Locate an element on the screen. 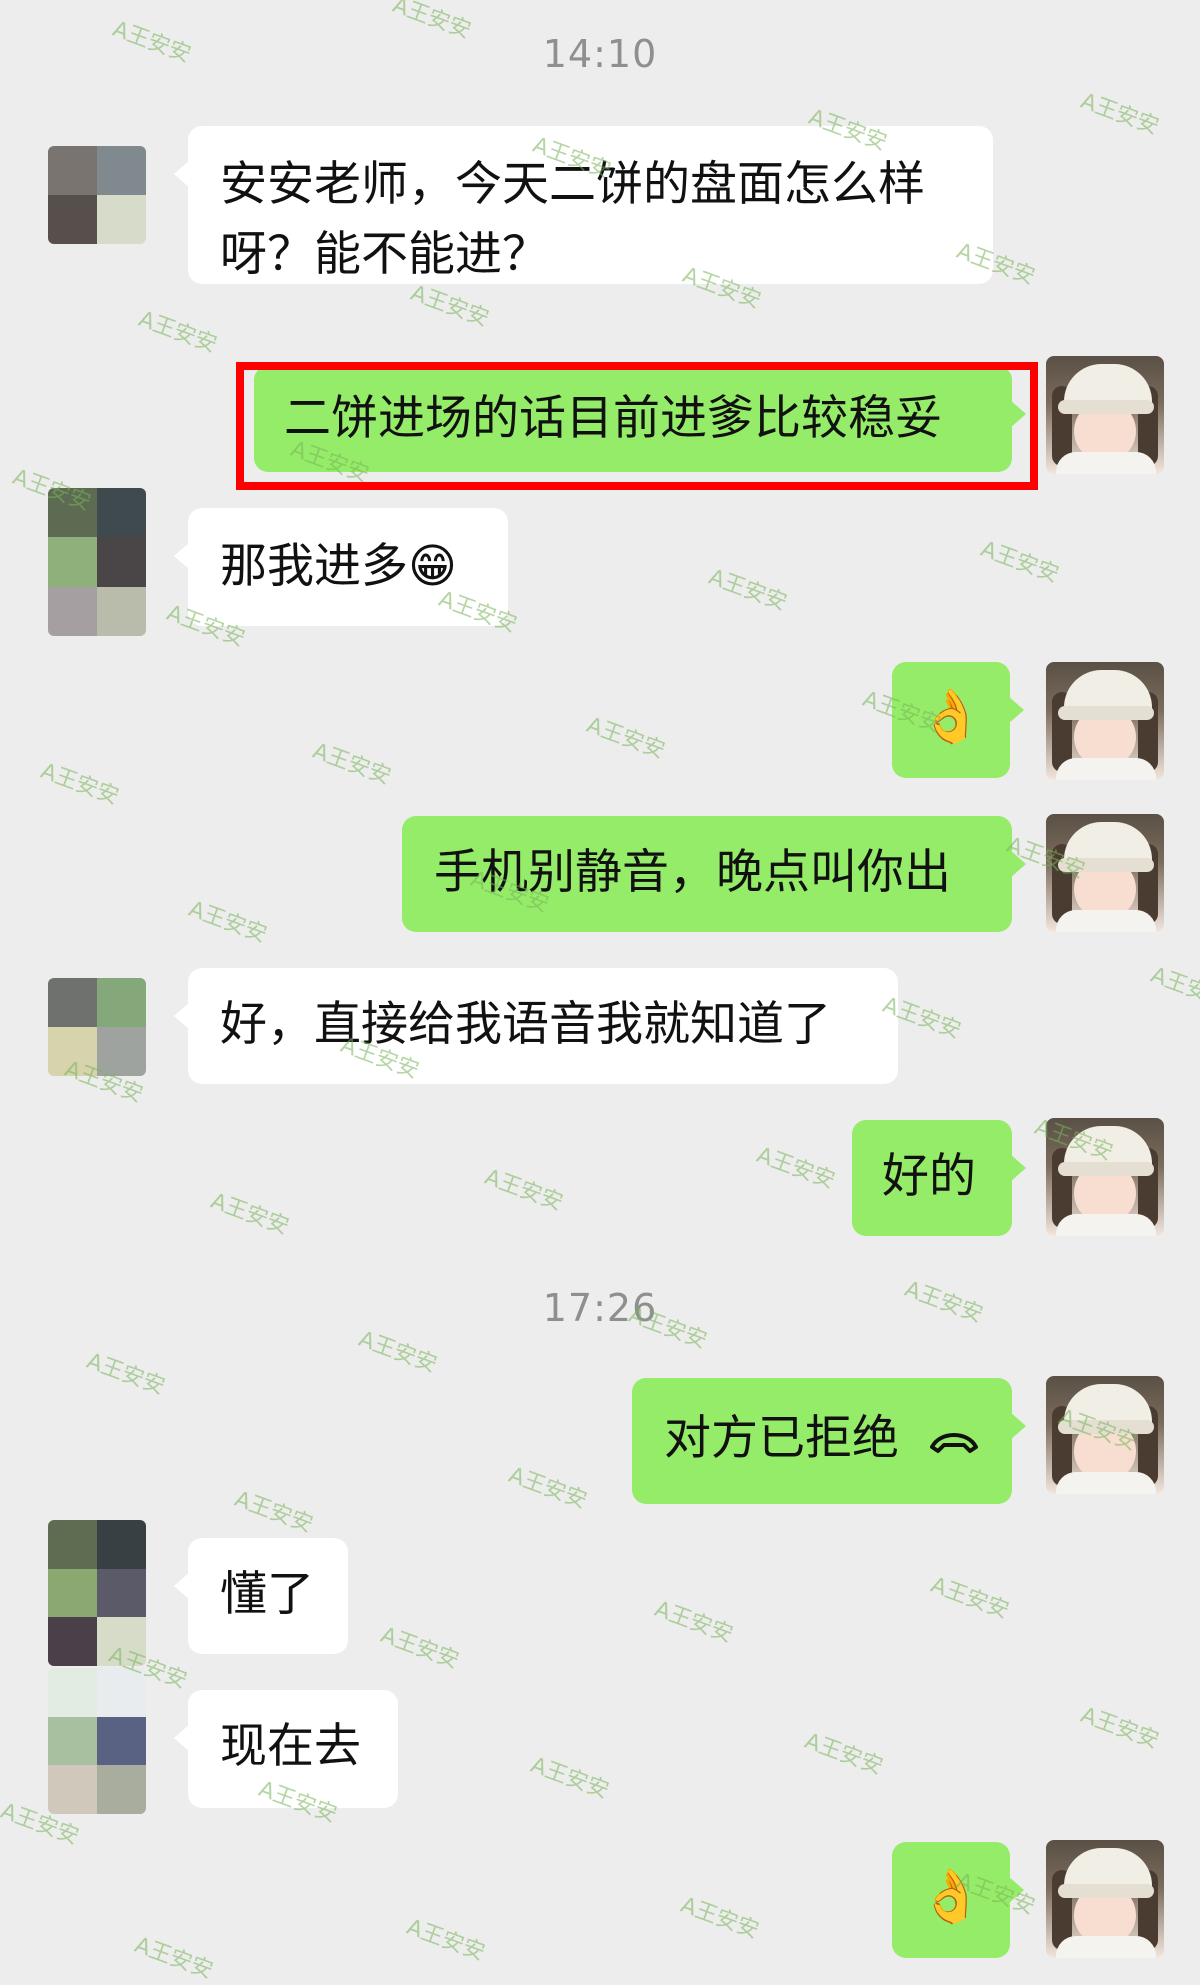 The width and height of the screenshot is (1200, 1985). call-record-bubble: 对方已拒绝 is located at coordinates (829, 1441).